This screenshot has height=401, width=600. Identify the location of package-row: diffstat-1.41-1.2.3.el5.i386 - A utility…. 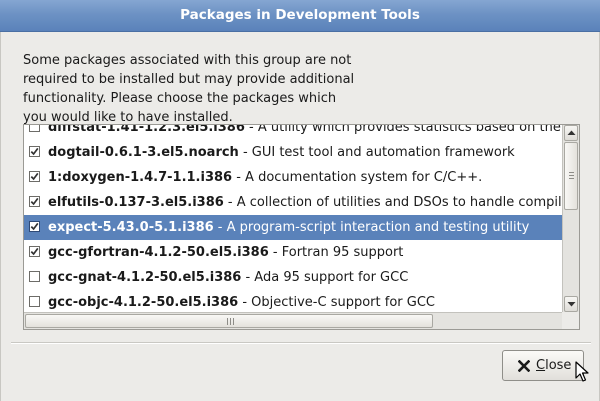
(293, 132).